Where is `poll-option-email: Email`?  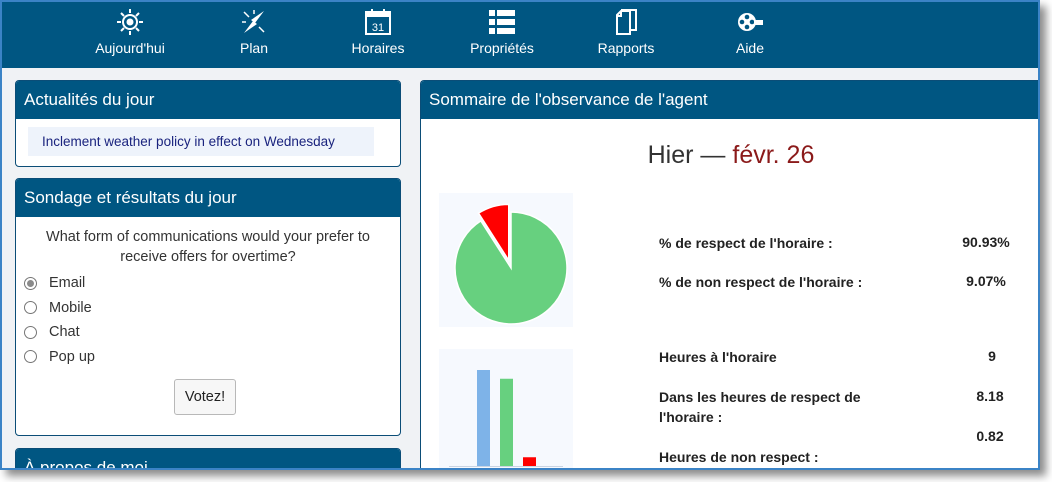 poll-option-email: Email is located at coordinates (212, 283).